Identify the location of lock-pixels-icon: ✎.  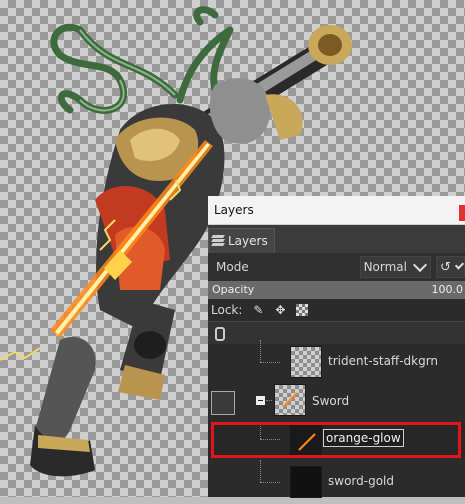
(258, 310).